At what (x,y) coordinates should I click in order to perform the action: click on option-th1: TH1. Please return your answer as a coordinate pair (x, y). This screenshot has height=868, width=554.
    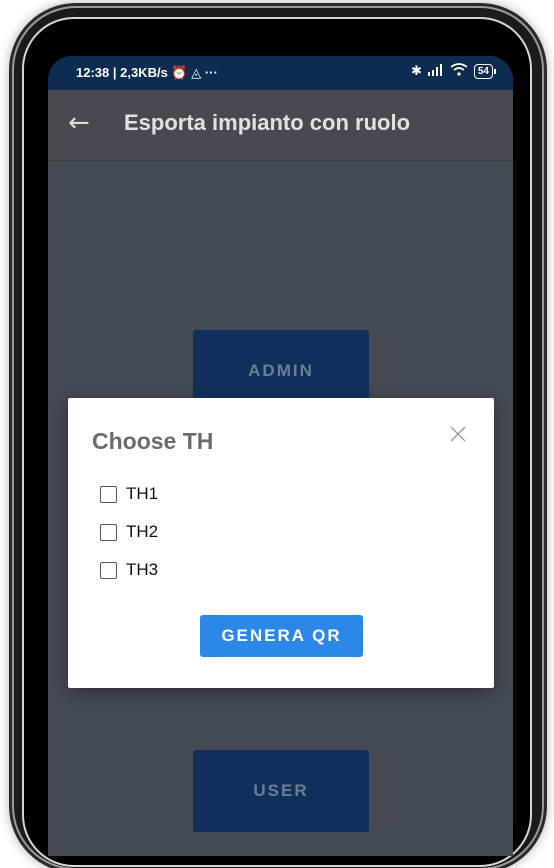
    Looking at the image, I should click on (129, 494).